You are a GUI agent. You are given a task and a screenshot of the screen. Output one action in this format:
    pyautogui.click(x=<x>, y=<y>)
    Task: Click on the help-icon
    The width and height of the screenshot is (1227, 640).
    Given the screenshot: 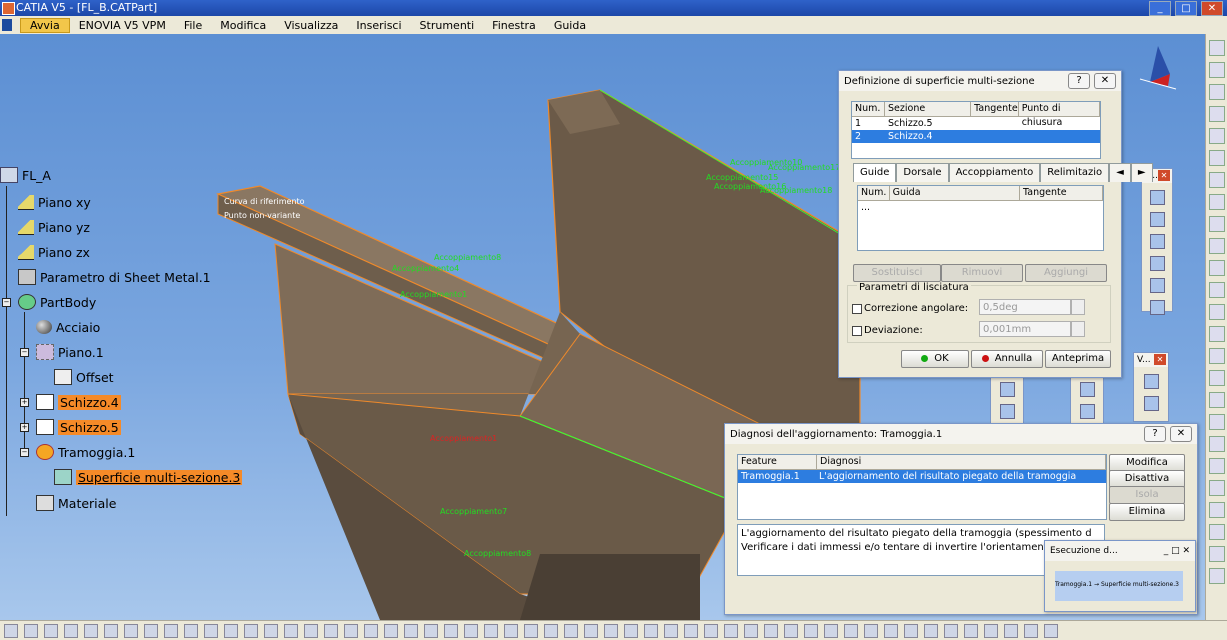 What is the action you would take?
    pyautogui.click(x=191, y=630)
    